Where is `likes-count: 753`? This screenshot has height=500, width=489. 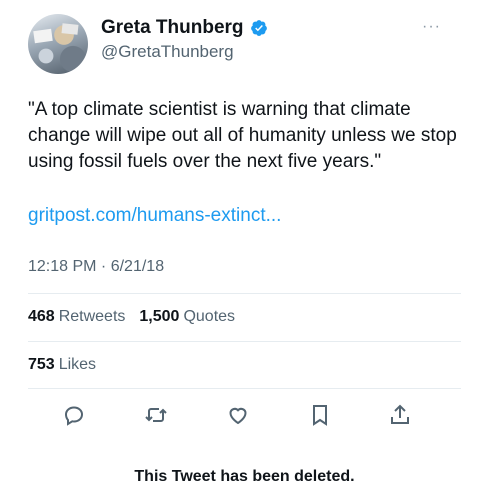 likes-count: 753 is located at coordinates (41, 364).